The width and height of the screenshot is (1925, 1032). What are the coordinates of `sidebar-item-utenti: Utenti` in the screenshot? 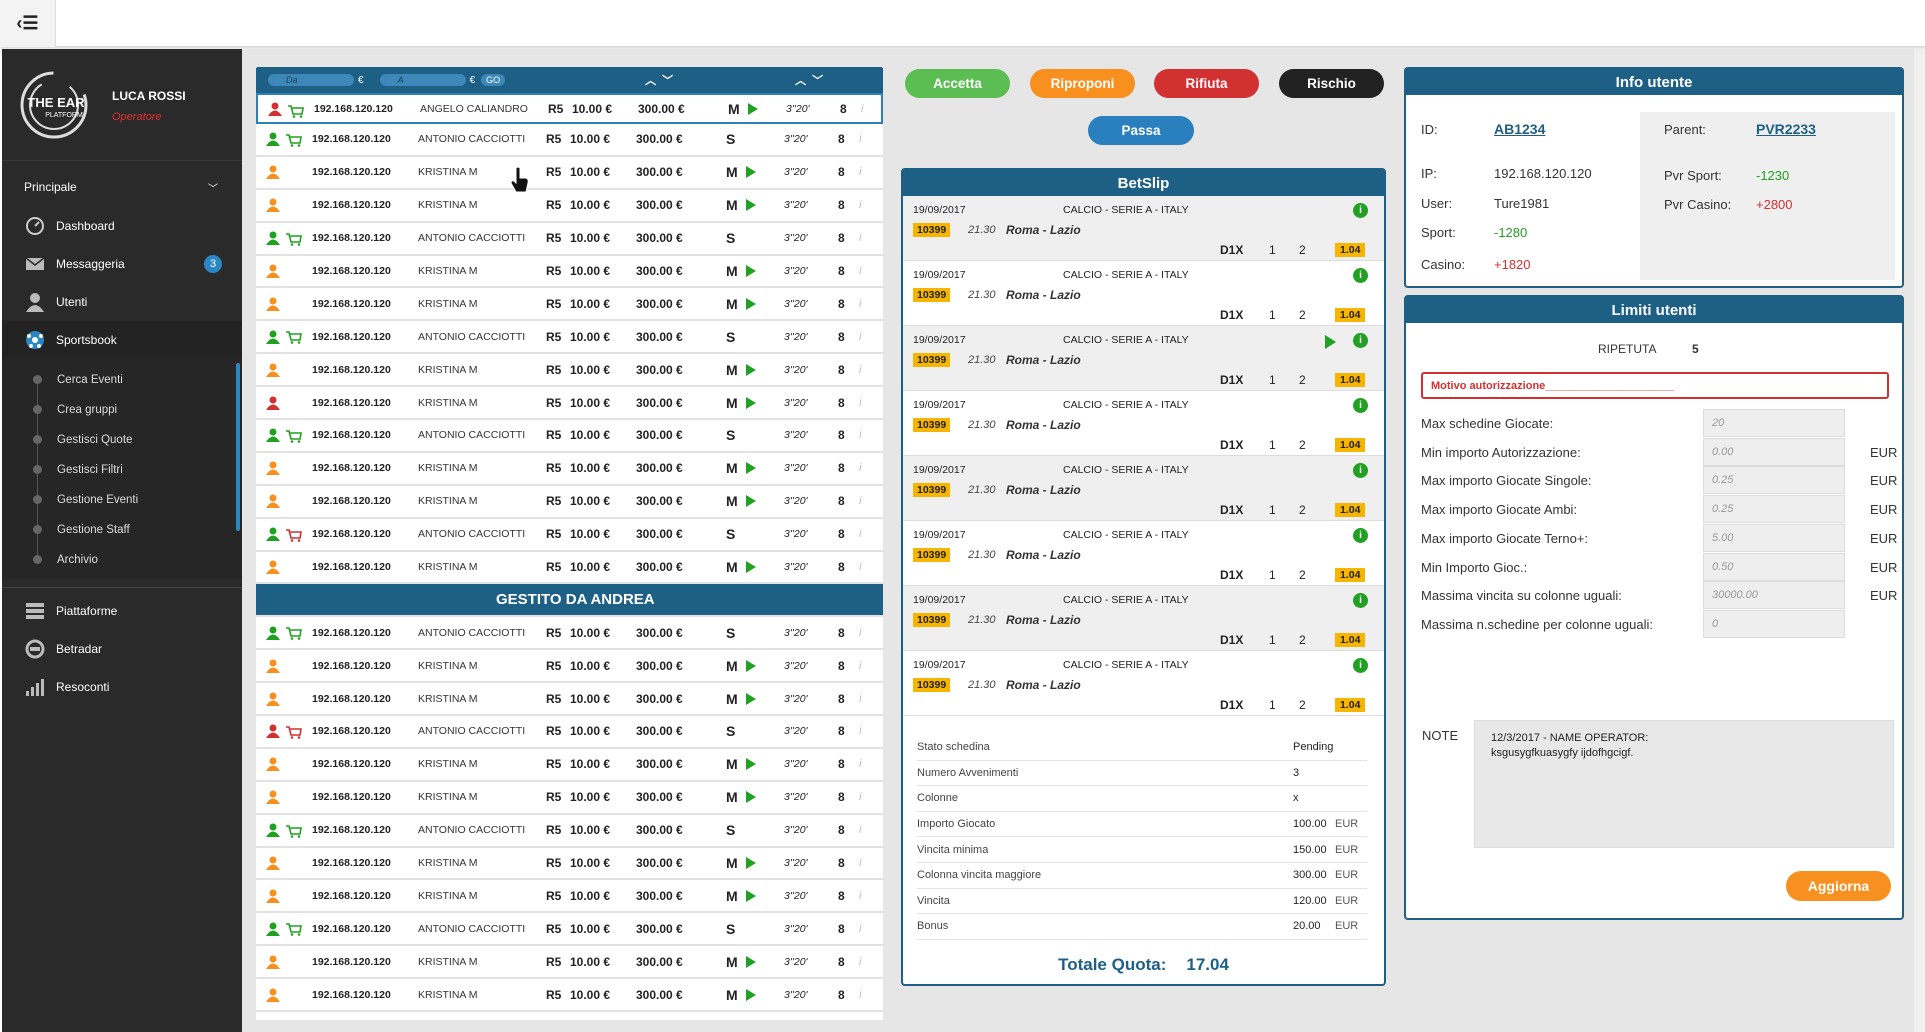 It's located at (122, 302).